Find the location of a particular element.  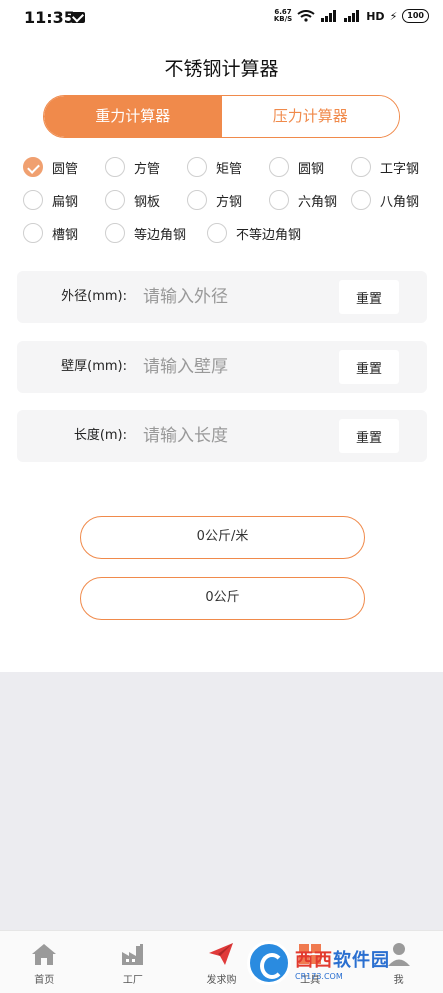

option-steel-plate: 钢板 is located at coordinates (132, 200).